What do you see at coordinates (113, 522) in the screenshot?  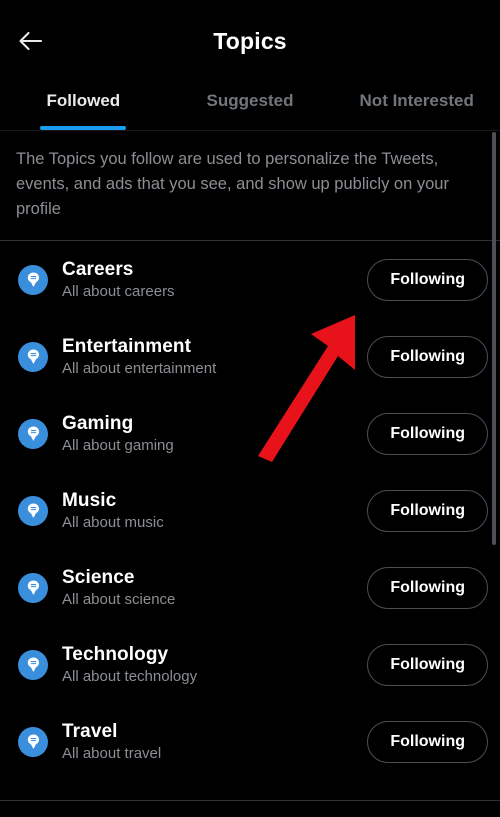 I see `topic-subtitle: All about music` at bounding box center [113, 522].